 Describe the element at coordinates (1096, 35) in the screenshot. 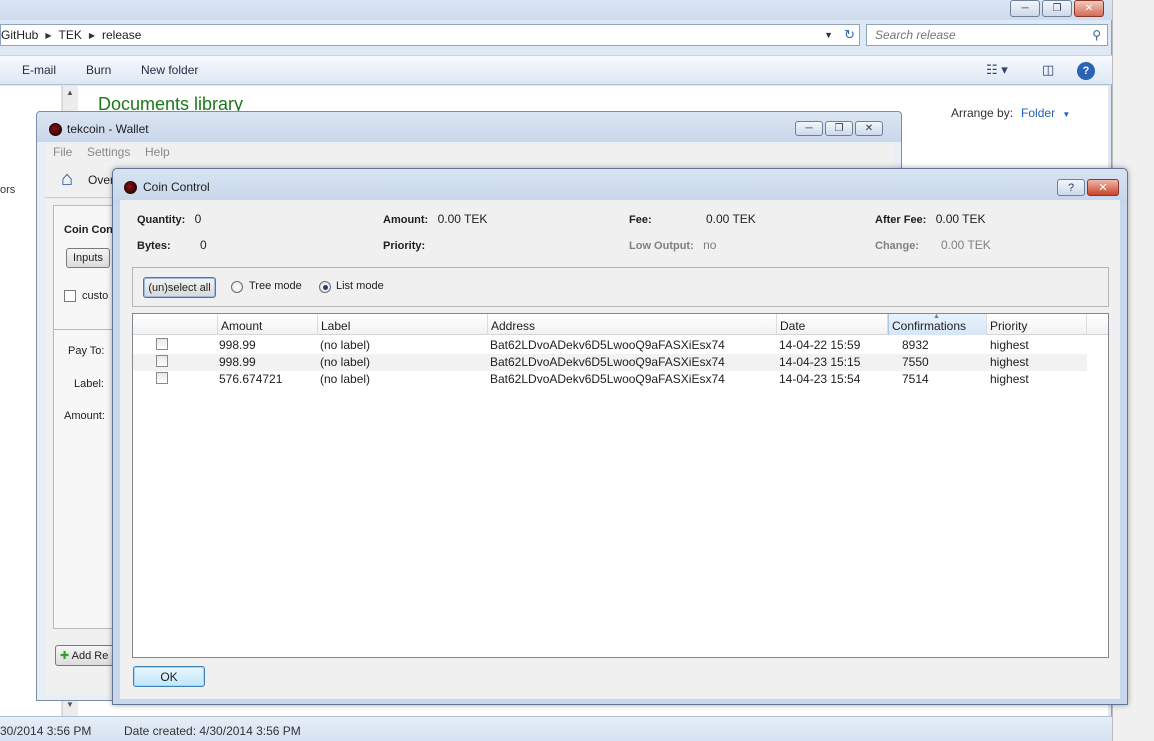

I see `search-icon: ⚲` at that location.